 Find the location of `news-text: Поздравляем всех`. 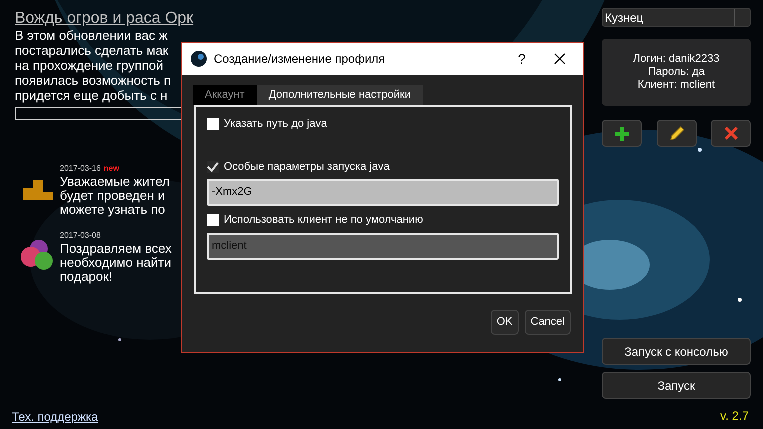

news-text: Поздравляем всех is located at coordinates (116, 249).